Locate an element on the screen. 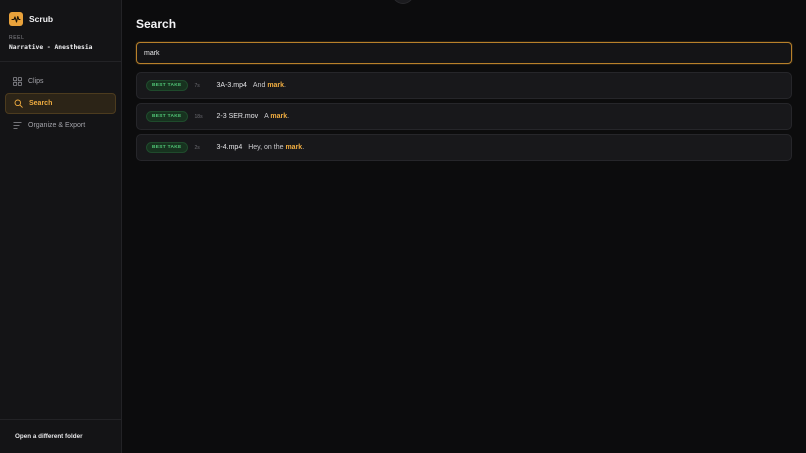  sidebar-footer: Open a different folder is located at coordinates (60, 436).